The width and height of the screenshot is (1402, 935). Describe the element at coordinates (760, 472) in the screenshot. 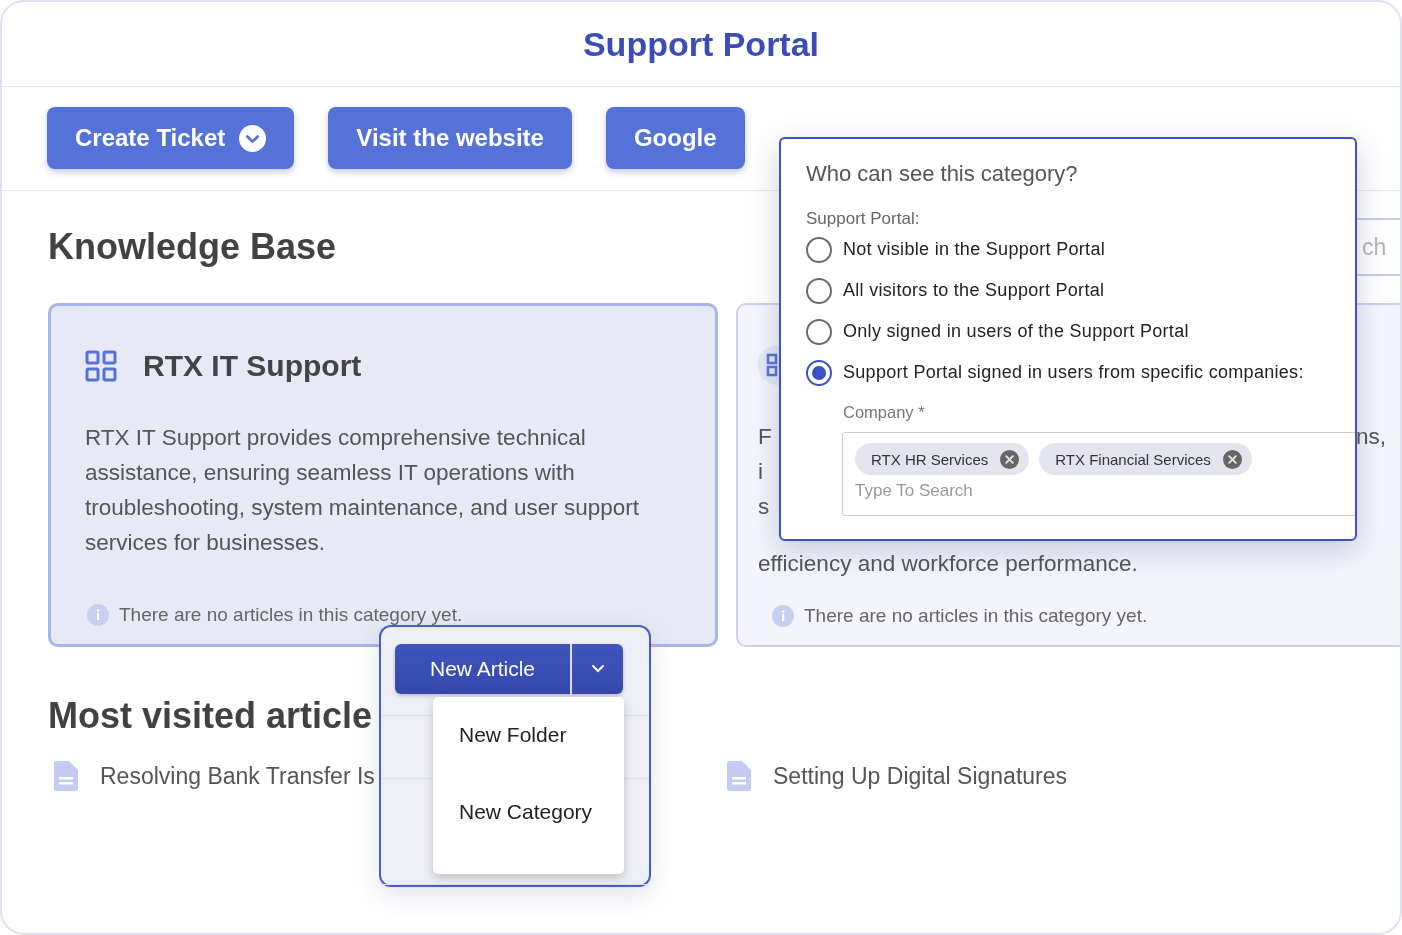

I see `description-text: i` at that location.